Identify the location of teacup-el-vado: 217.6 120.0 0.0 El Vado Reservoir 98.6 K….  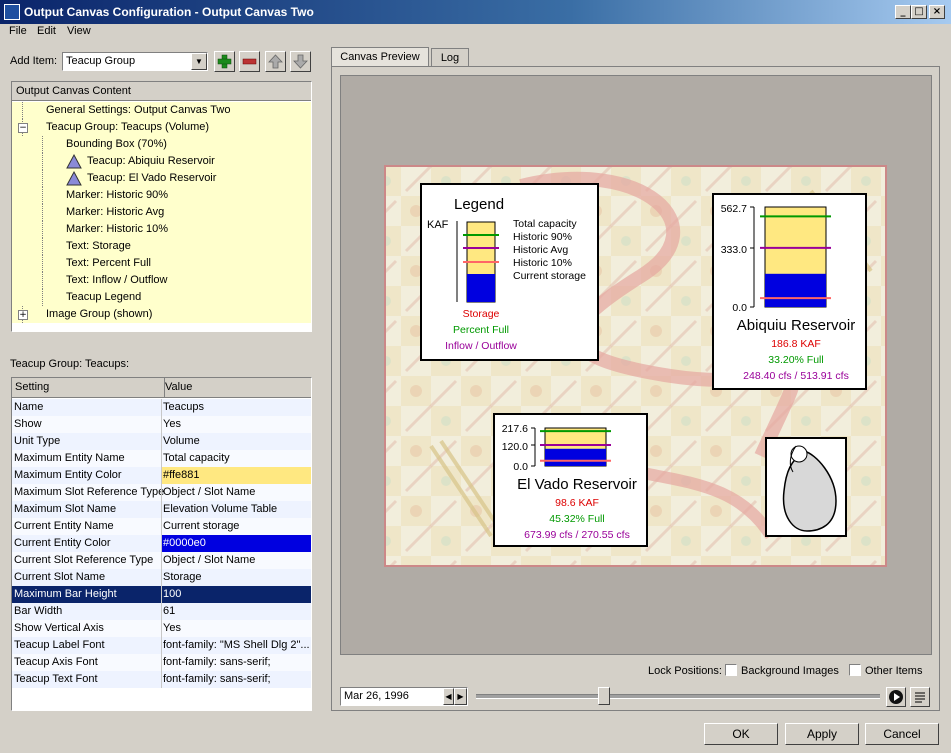
(570, 480).